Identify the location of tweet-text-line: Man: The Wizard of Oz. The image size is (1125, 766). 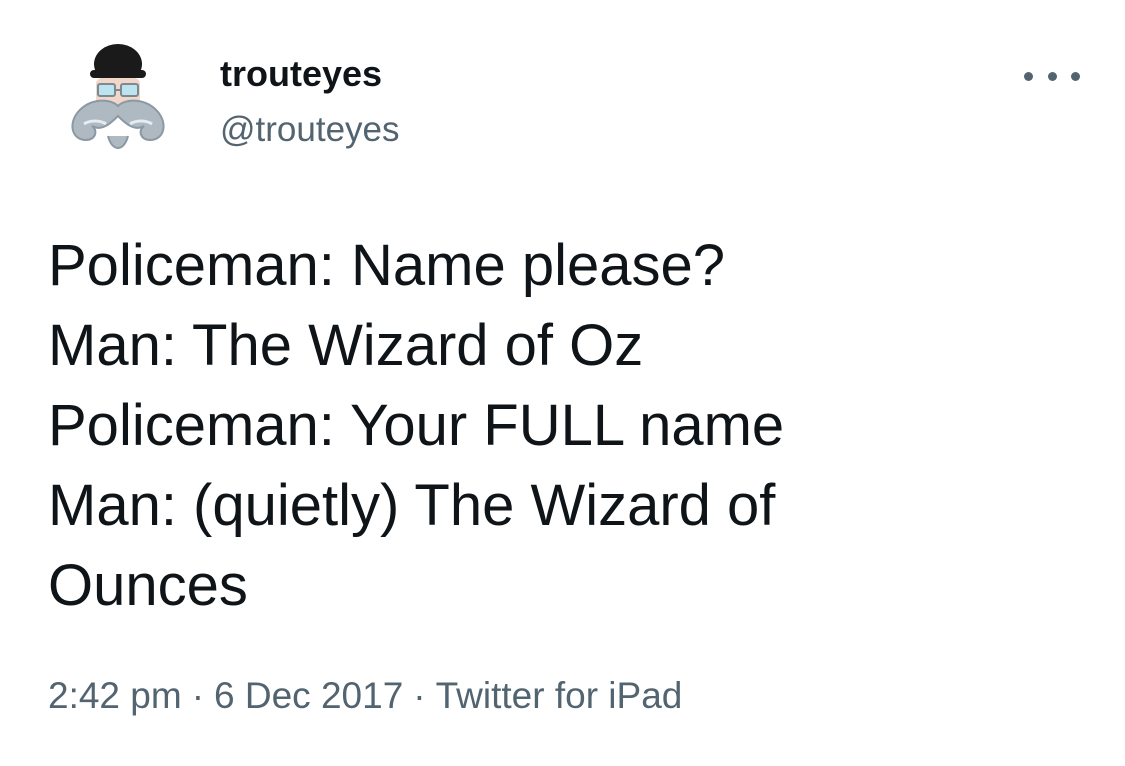
(346, 345).